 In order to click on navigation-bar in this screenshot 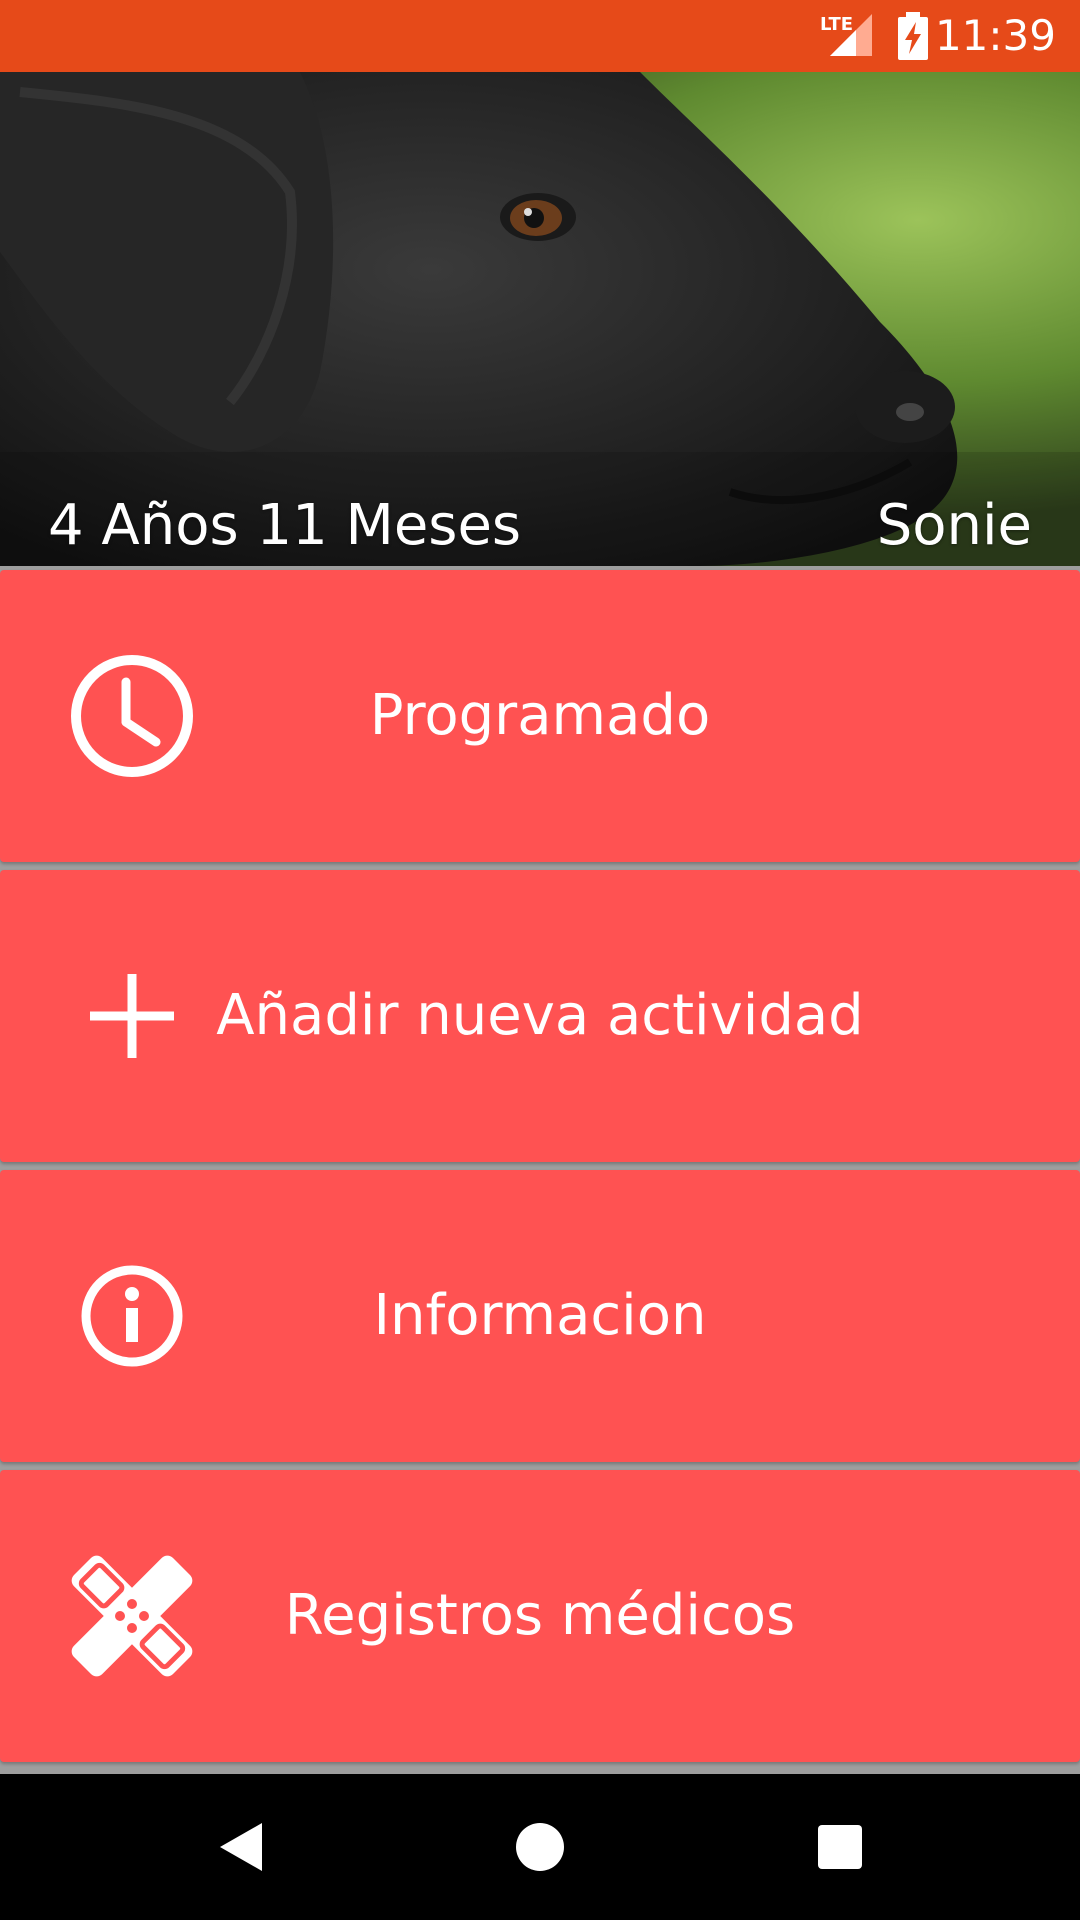, I will do `click(540, 1847)`.